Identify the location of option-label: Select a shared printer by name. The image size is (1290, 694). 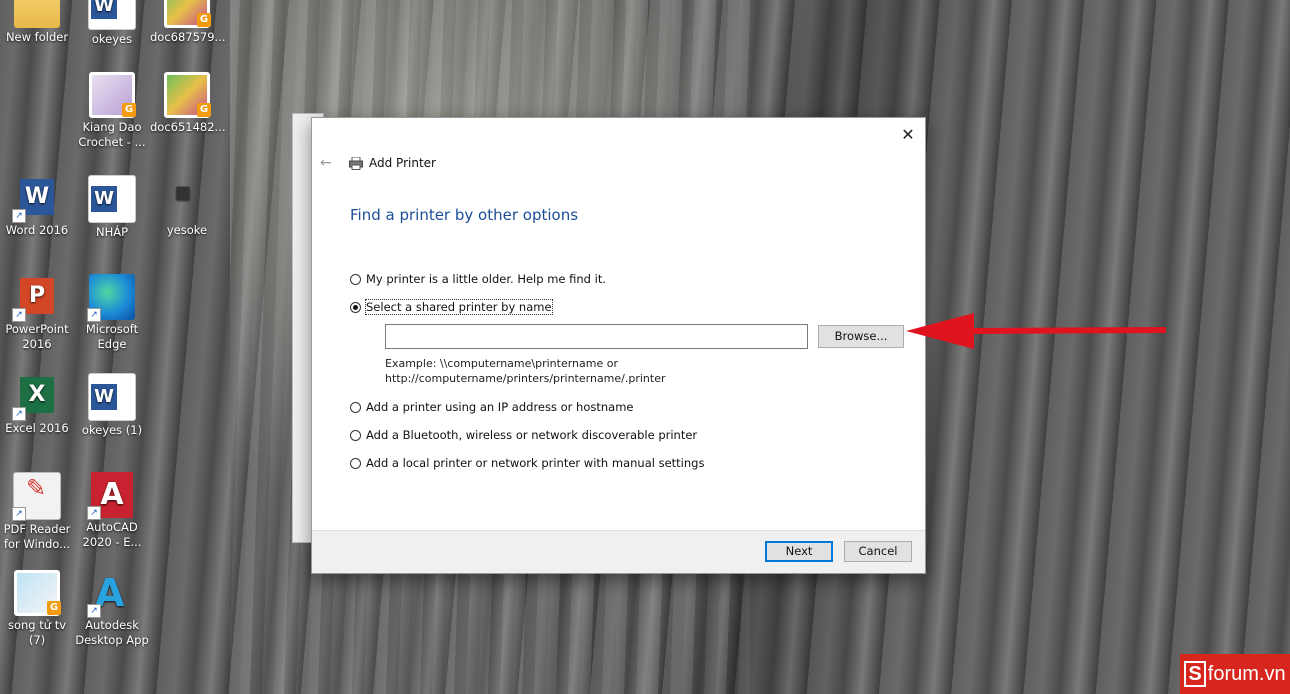
(459, 307).